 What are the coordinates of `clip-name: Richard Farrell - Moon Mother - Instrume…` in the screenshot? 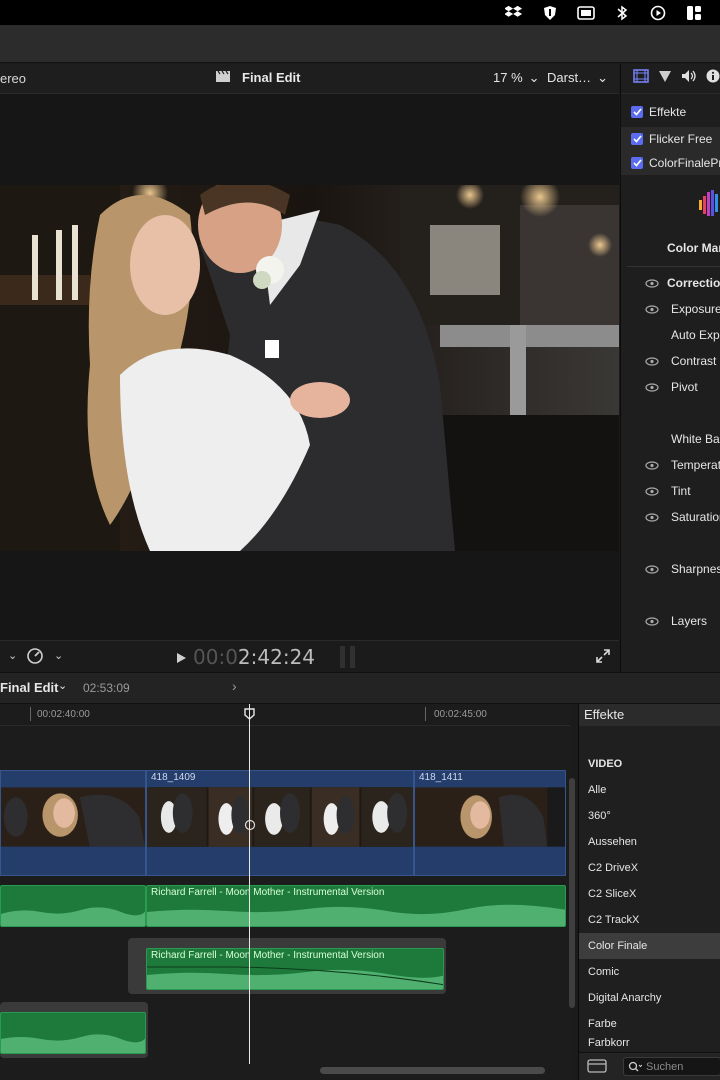 It's located at (268, 955).